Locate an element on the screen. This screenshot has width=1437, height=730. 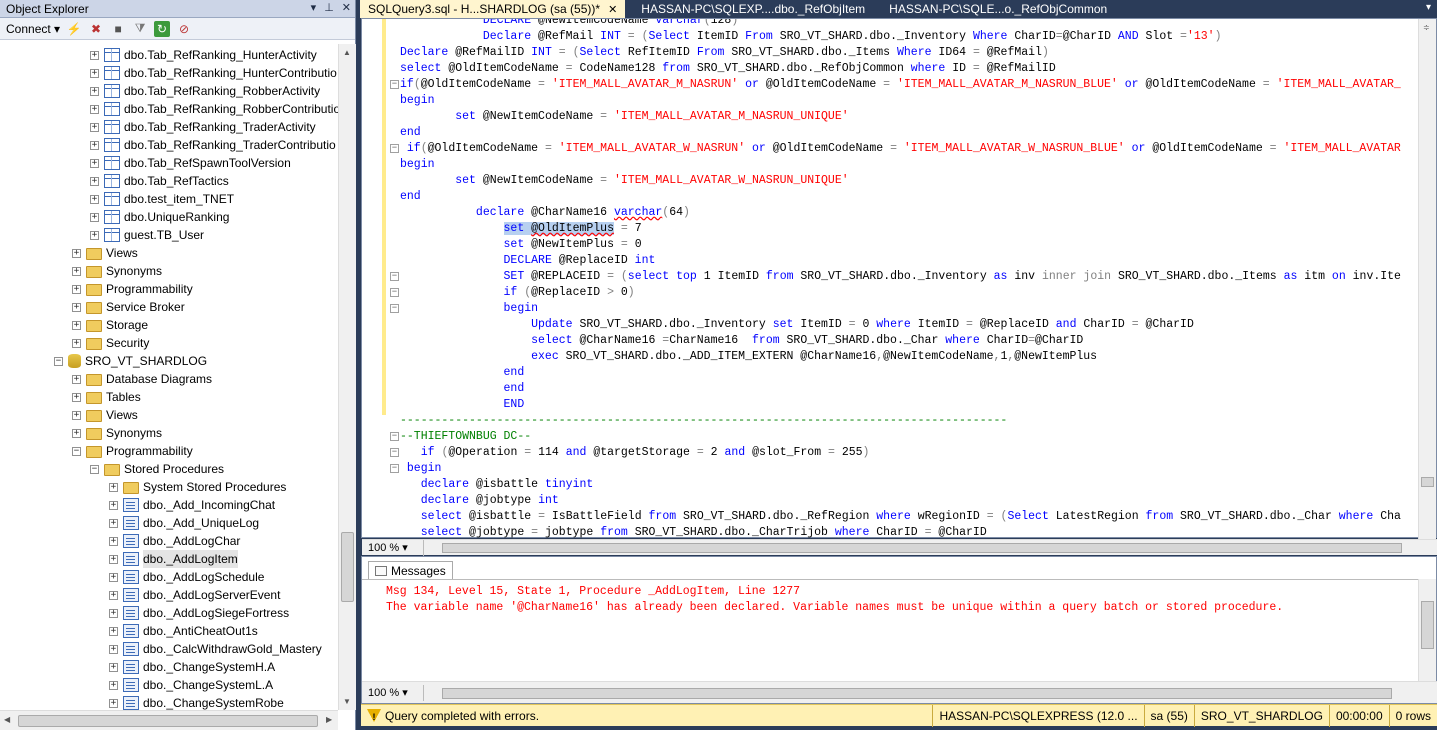
tree-node: + dbo._ChangeSystemH.A is located at coordinates (192, 667).